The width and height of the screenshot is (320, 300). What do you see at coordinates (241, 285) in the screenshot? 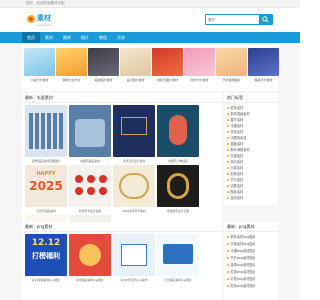
I see `sidebar-link: 蛇年png素材图片` at bounding box center [241, 285].